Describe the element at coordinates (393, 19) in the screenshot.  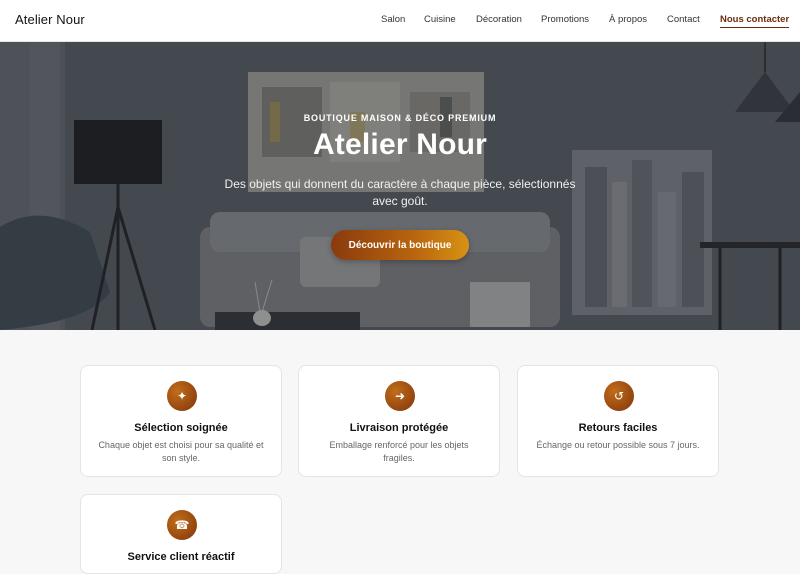
I see `nav-salon: Salon` at that location.